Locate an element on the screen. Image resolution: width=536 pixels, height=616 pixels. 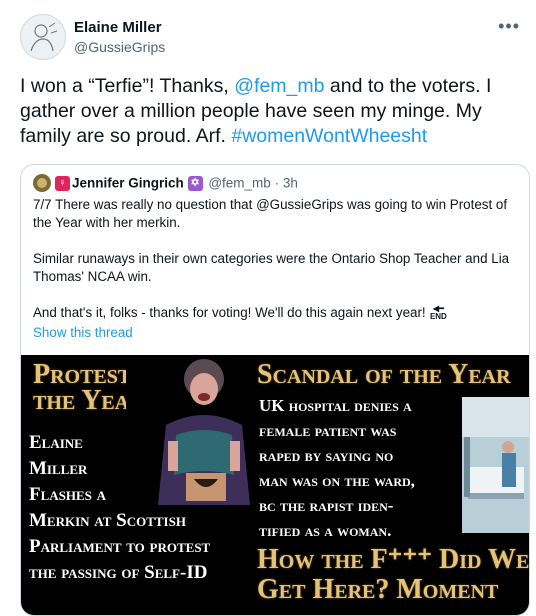
mention-link: @fem_mb is located at coordinates (279, 86).